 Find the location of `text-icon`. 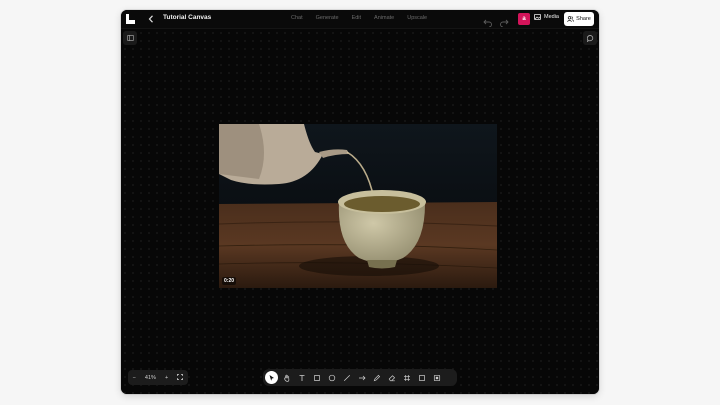

text-icon is located at coordinates (301, 377).